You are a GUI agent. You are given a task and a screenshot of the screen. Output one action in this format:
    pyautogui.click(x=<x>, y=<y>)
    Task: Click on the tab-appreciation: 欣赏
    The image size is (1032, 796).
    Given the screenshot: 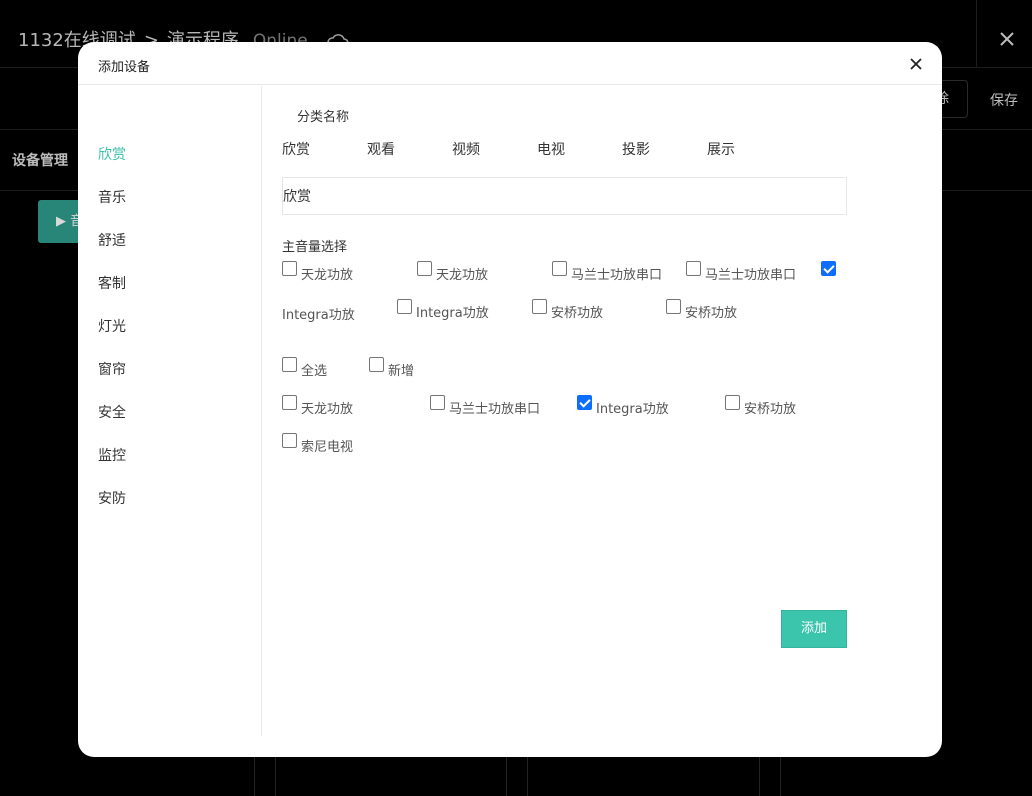 What is the action you would take?
    pyautogui.click(x=296, y=149)
    